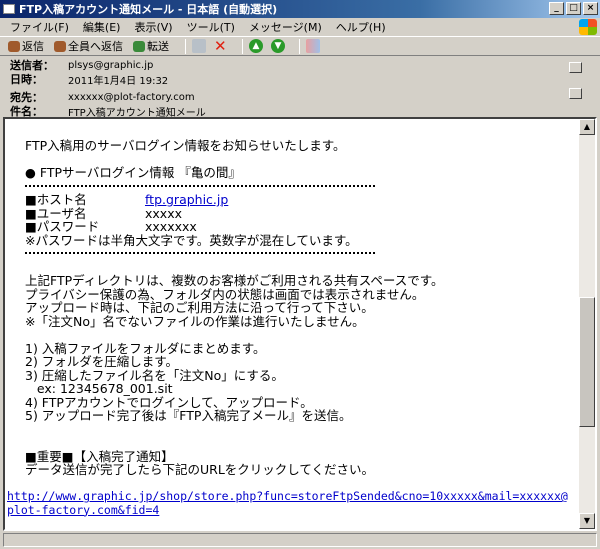  Describe the element at coordinates (154, 375) in the screenshot. I see `step-line: 3) 圧縮したファイル名を「注文No」にする。` at that location.